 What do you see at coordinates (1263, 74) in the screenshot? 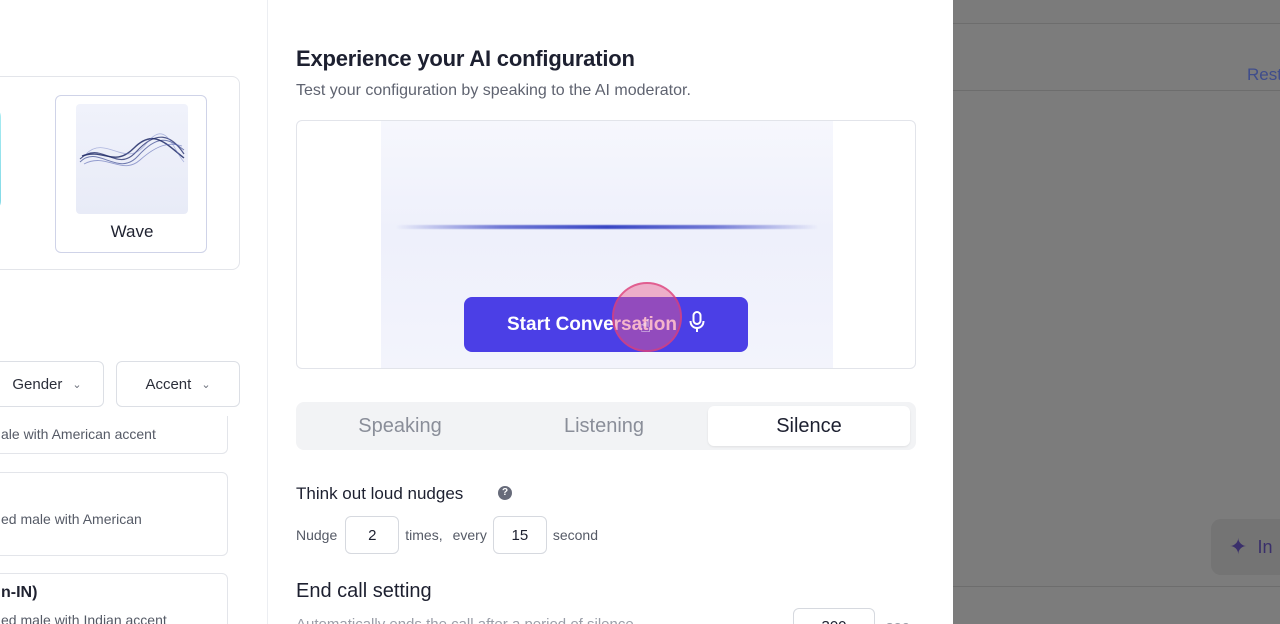
I see `restore-link: Rest` at bounding box center [1263, 74].